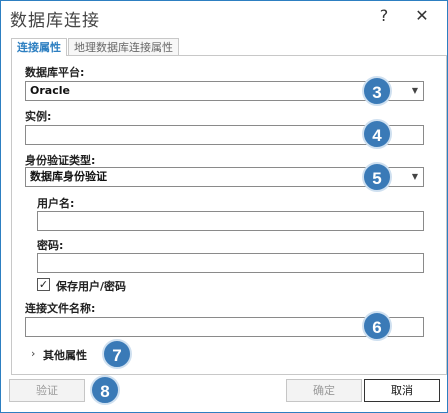 The image size is (448, 413). What do you see at coordinates (50, 90) in the screenshot?
I see `platform-value: Oracle` at bounding box center [50, 90].